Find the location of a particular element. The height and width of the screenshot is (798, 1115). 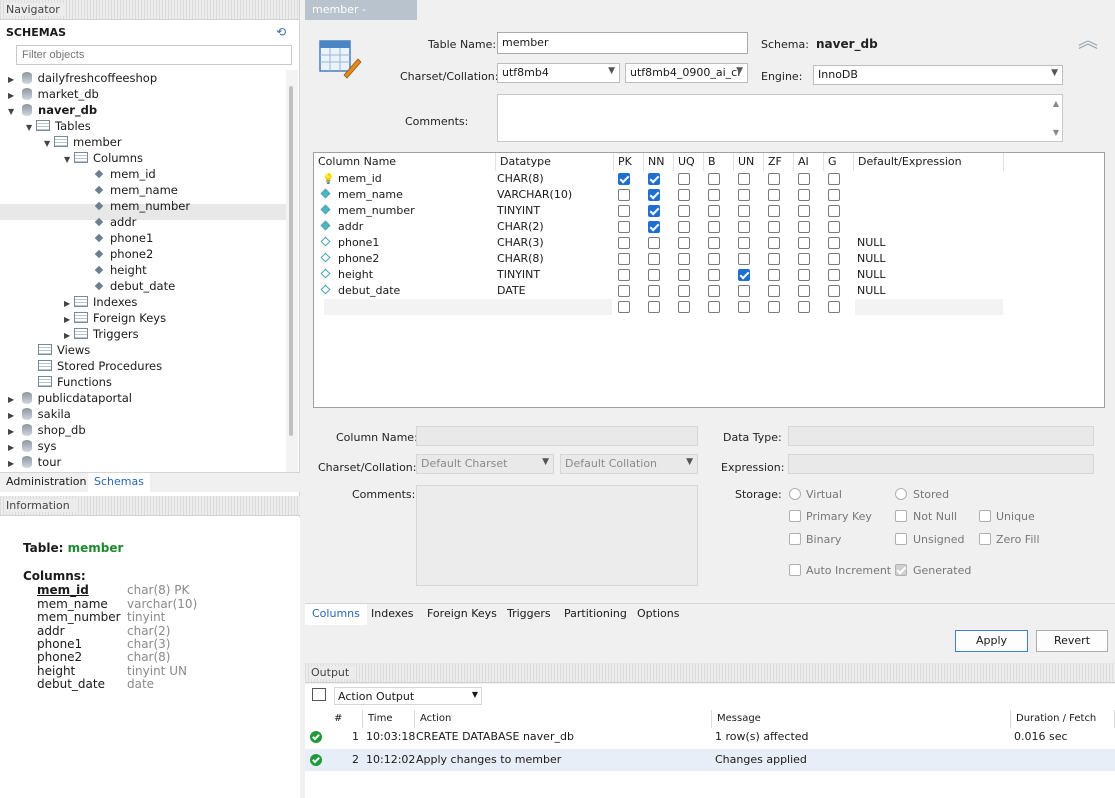

stored-radio is located at coordinates (901, 494).